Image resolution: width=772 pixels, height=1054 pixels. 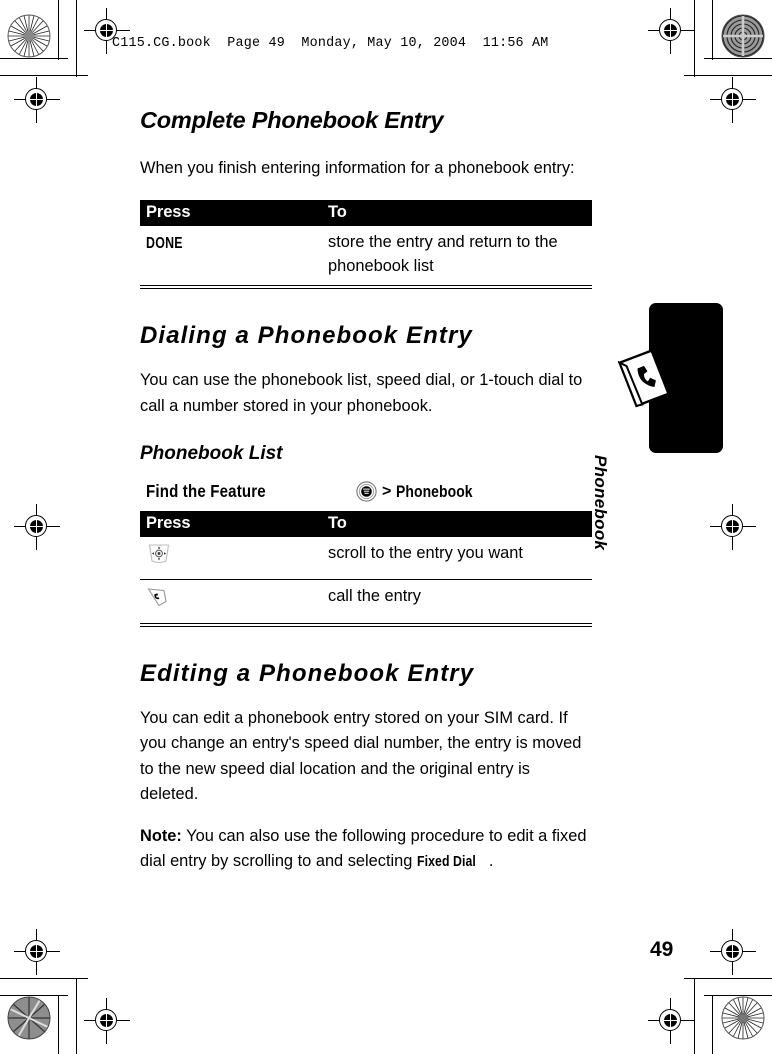 I want to click on note-lead-label: Note:, so click(x=161, y=835).